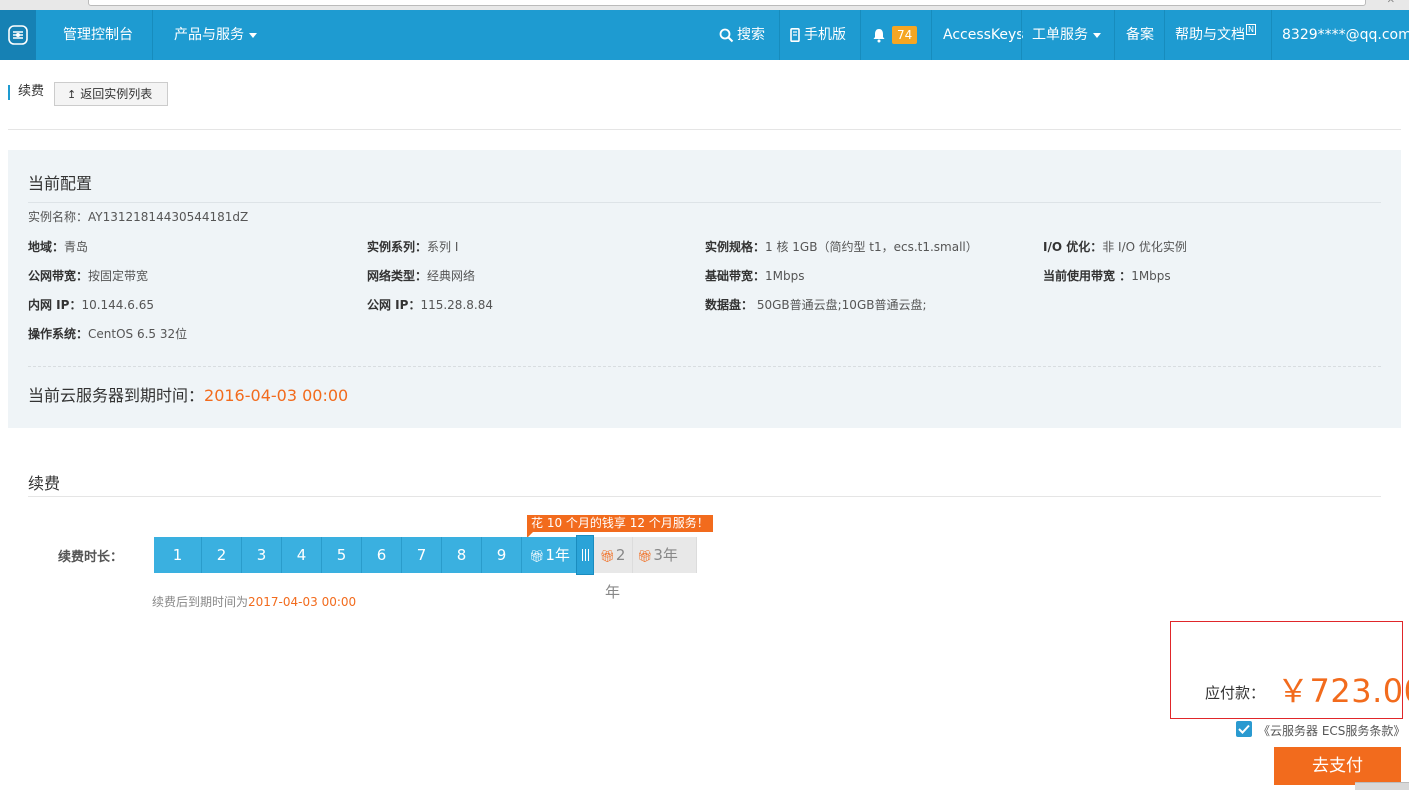 This screenshot has width=1409, height=790. I want to click on check-icon, so click(1244, 729).